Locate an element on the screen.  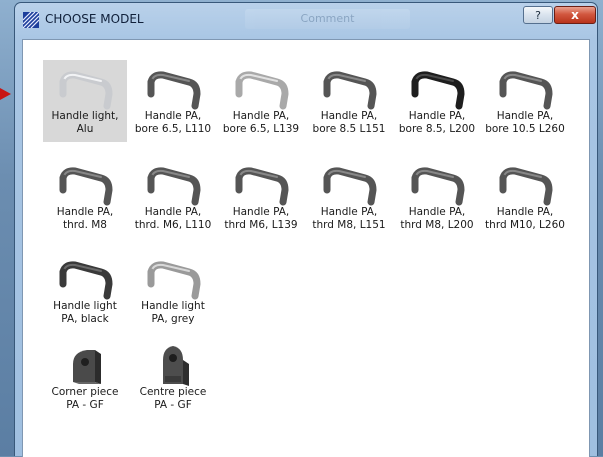
title-bar: CHOOSE MODEL Comment ? x is located at coordinates (306, 19).